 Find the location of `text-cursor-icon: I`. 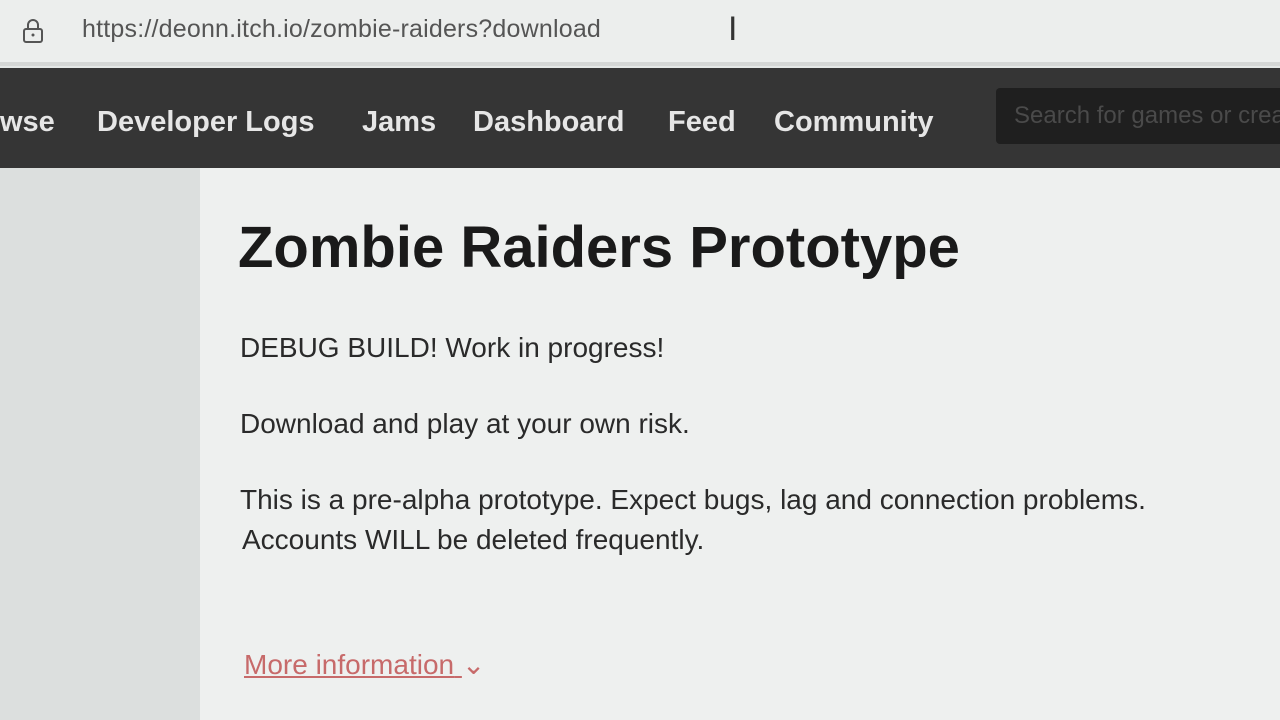

text-cursor-icon: I is located at coordinates (733, 29).